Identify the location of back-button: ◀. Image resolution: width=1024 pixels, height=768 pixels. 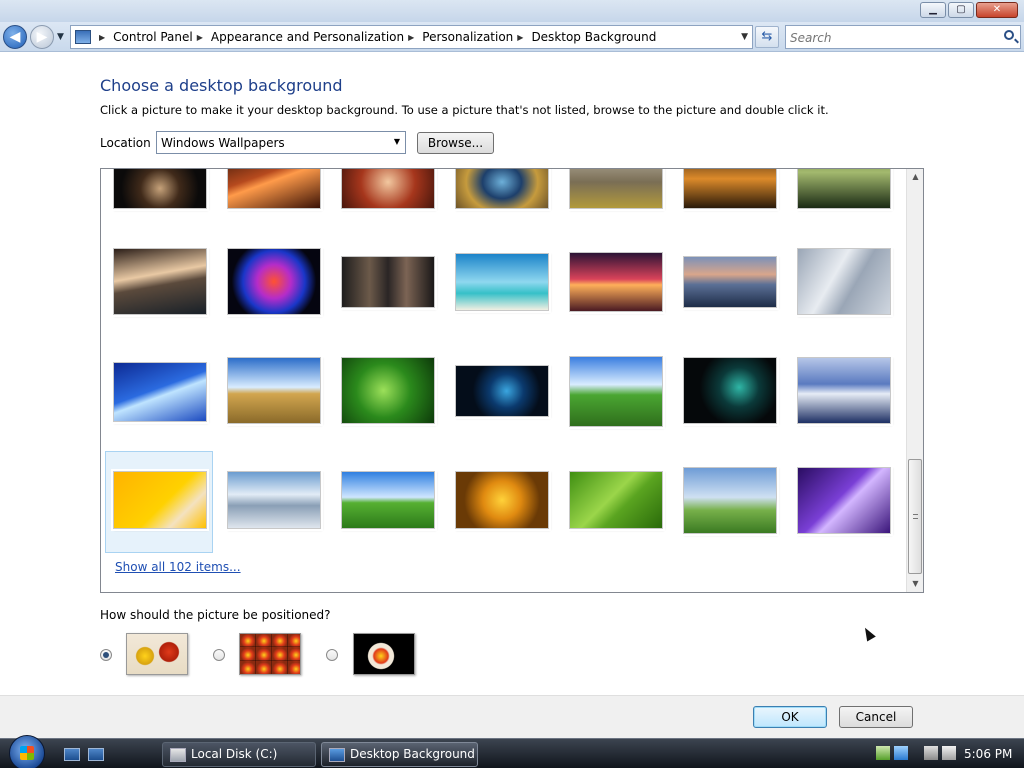
(15, 37).